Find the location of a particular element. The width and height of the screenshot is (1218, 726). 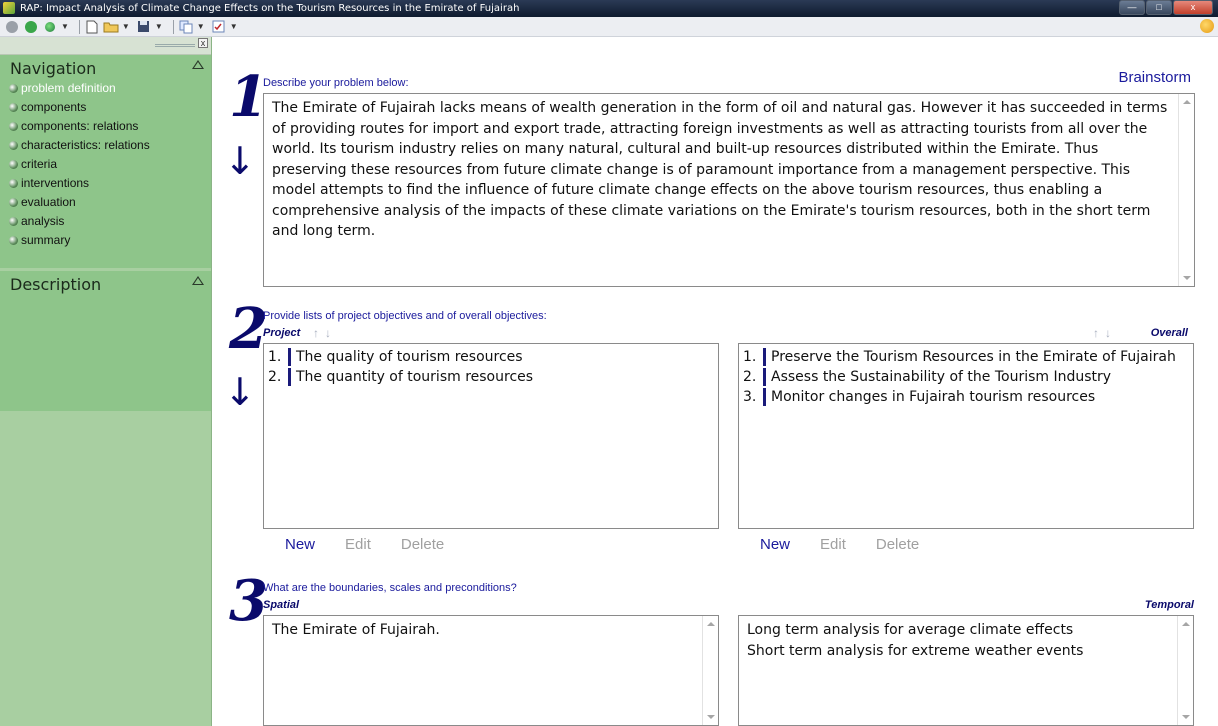

close-button: x is located at coordinates (1193, 7).